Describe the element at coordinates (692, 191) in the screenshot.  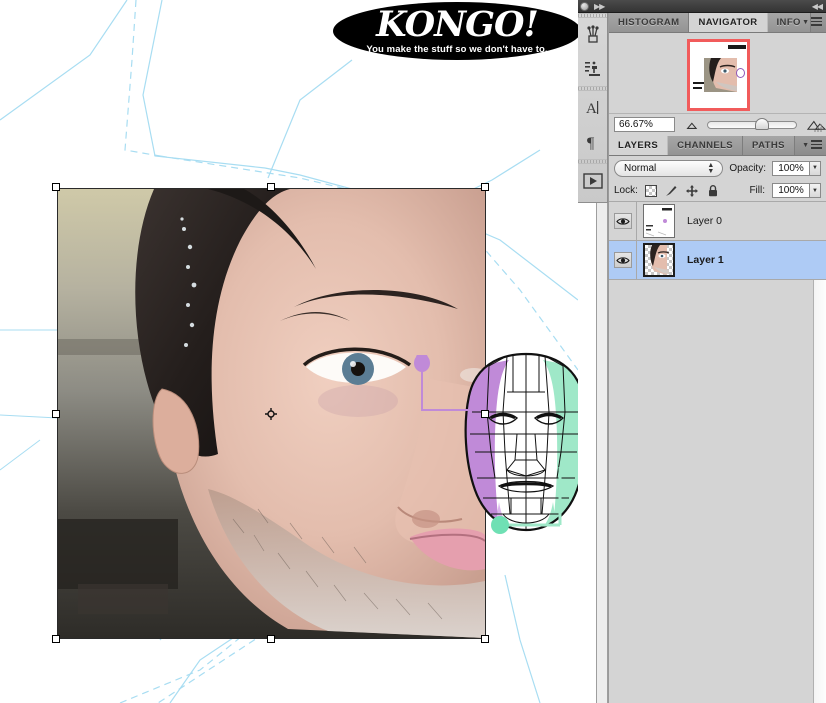
I see `lock-position-icon` at that location.